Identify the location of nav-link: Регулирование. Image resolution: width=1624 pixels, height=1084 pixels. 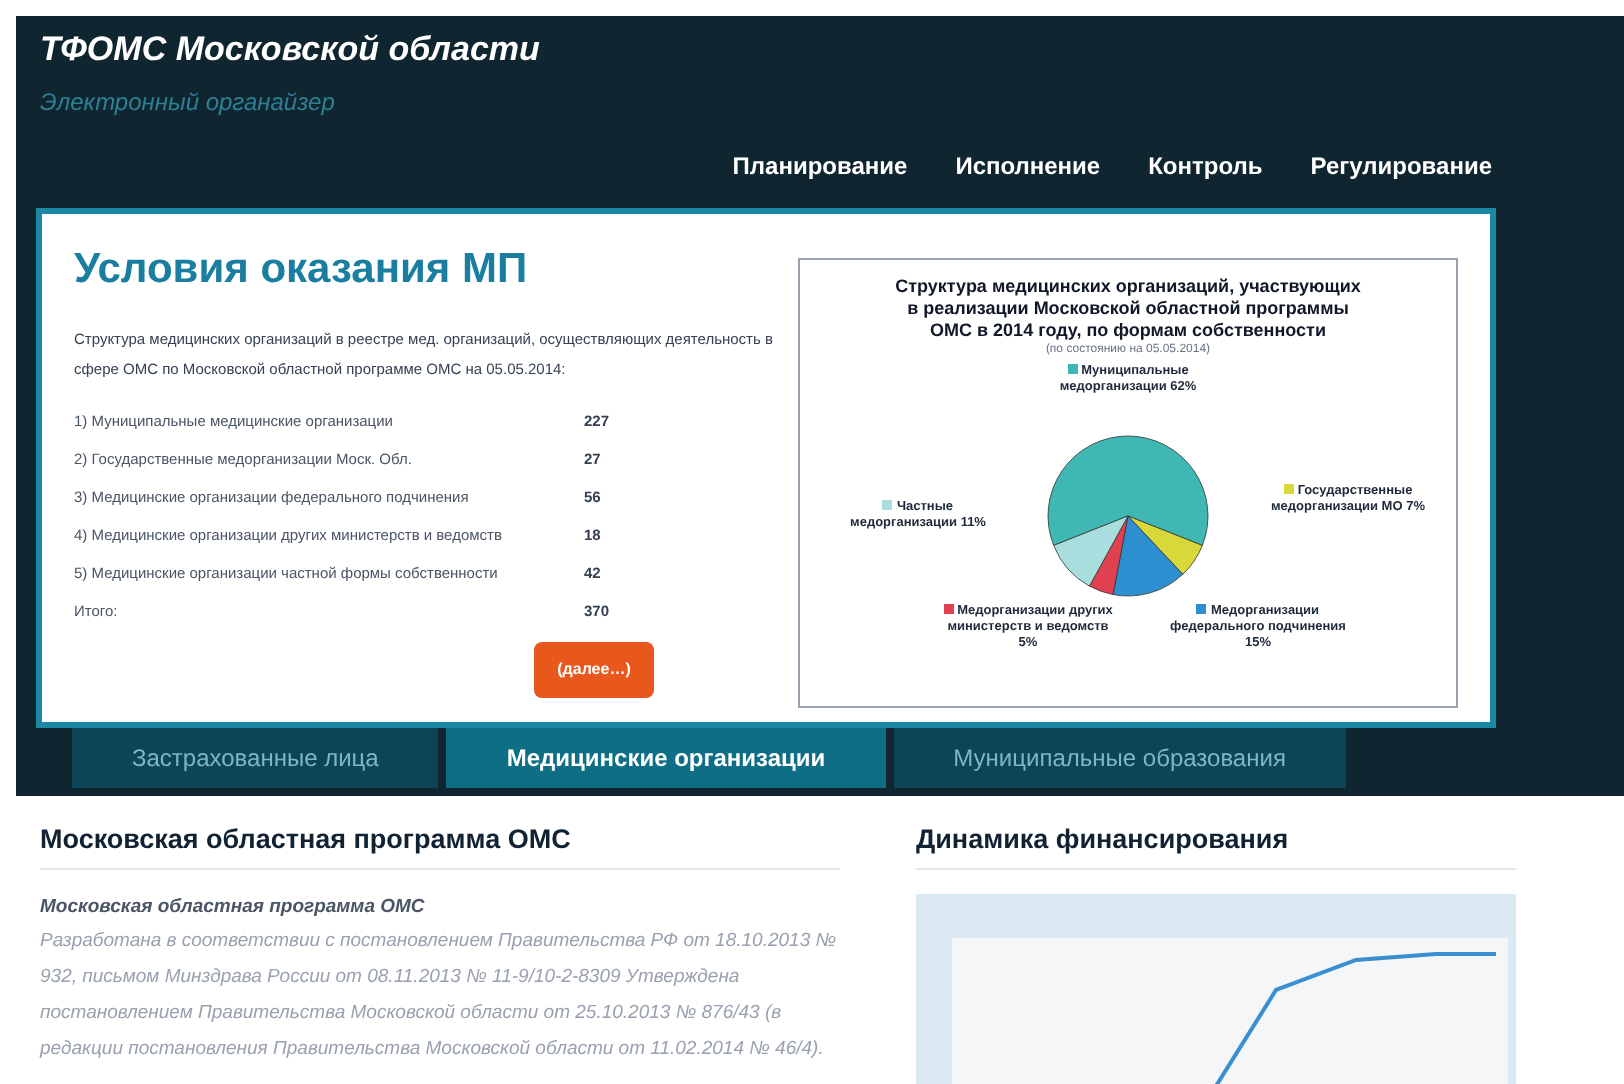
(1401, 165).